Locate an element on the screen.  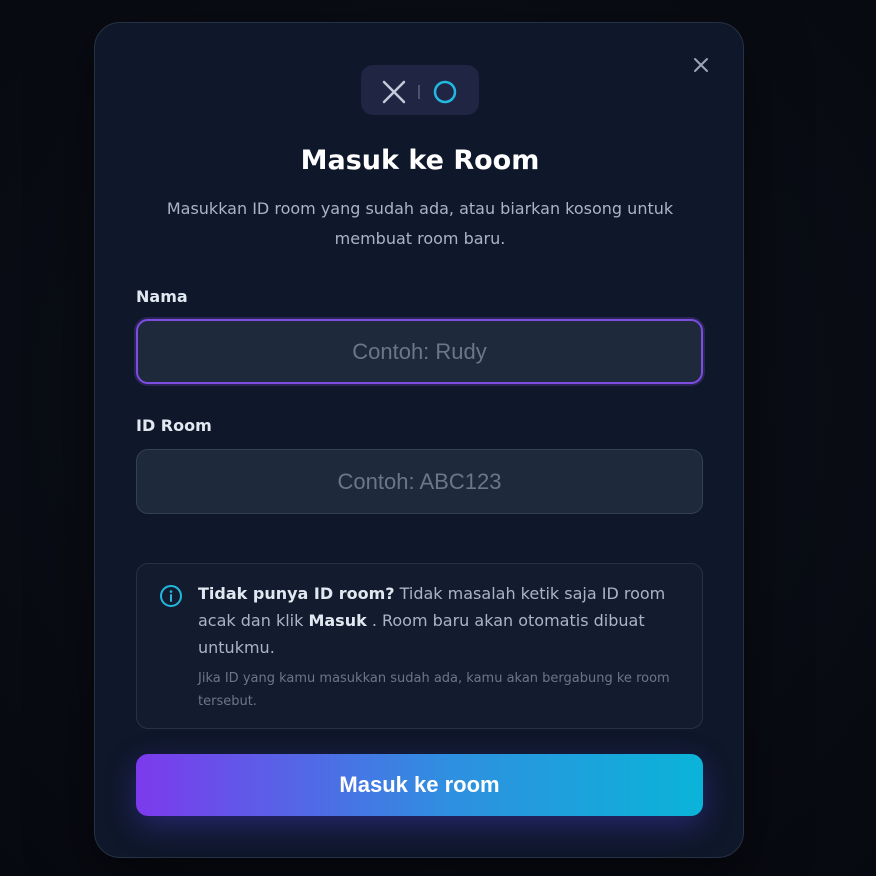
info-lead: Tidak punya ID room? is located at coordinates (296, 593).